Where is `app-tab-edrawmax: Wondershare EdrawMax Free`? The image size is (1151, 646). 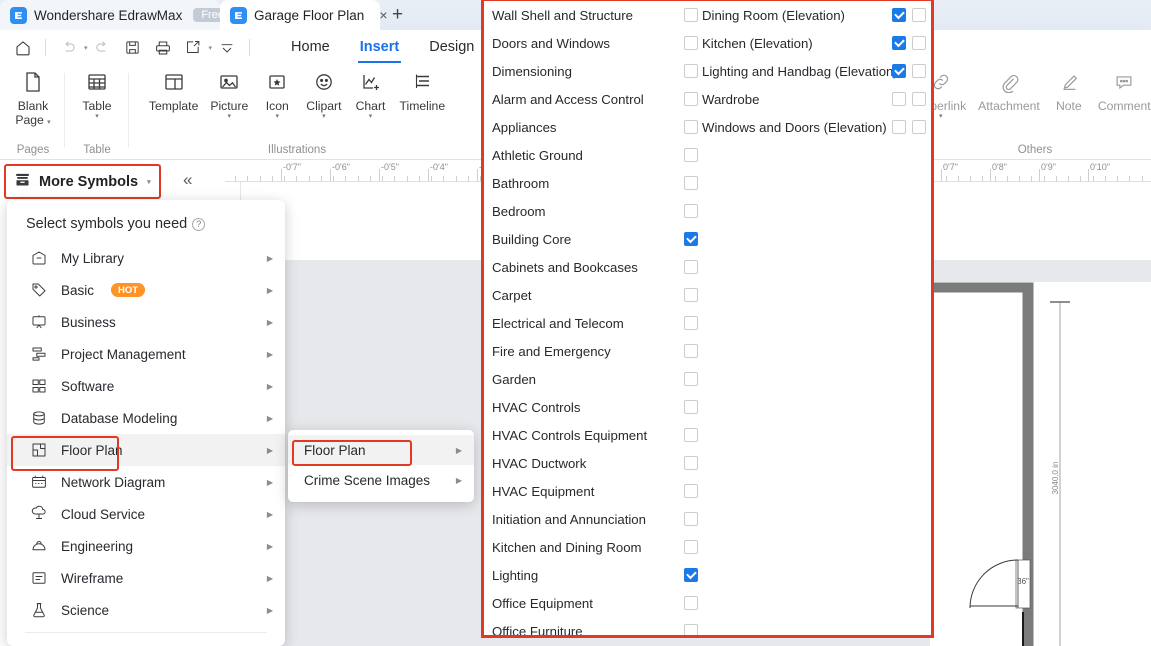 app-tab-edrawmax: Wondershare EdrawMax Free is located at coordinates (116, 15).